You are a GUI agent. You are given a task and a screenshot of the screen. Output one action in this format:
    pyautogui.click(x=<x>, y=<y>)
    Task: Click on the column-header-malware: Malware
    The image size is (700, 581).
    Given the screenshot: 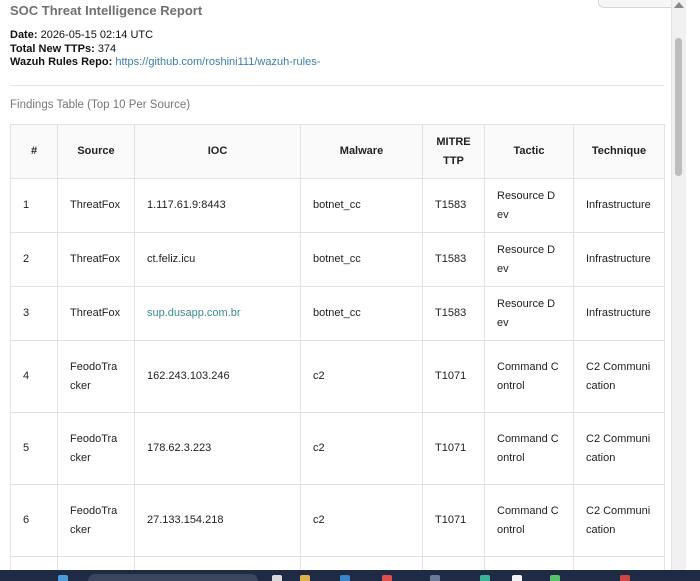 What is the action you would take?
    pyautogui.click(x=361, y=151)
    